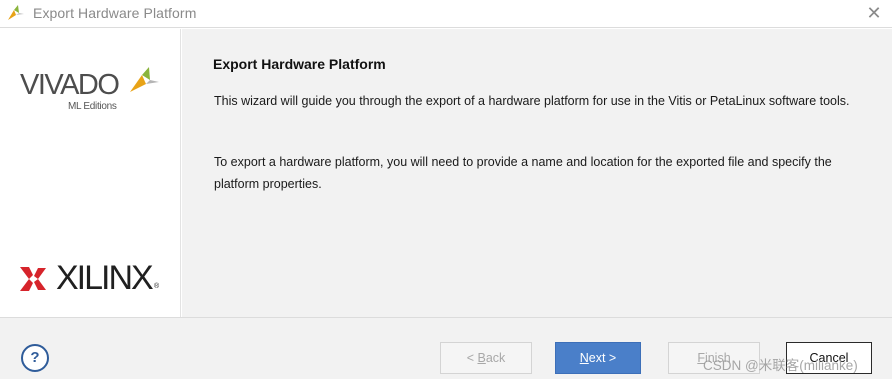  What do you see at coordinates (70, 85) in the screenshot?
I see `vivado-logo-text: VIVADO` at bounding box center [70, 85].